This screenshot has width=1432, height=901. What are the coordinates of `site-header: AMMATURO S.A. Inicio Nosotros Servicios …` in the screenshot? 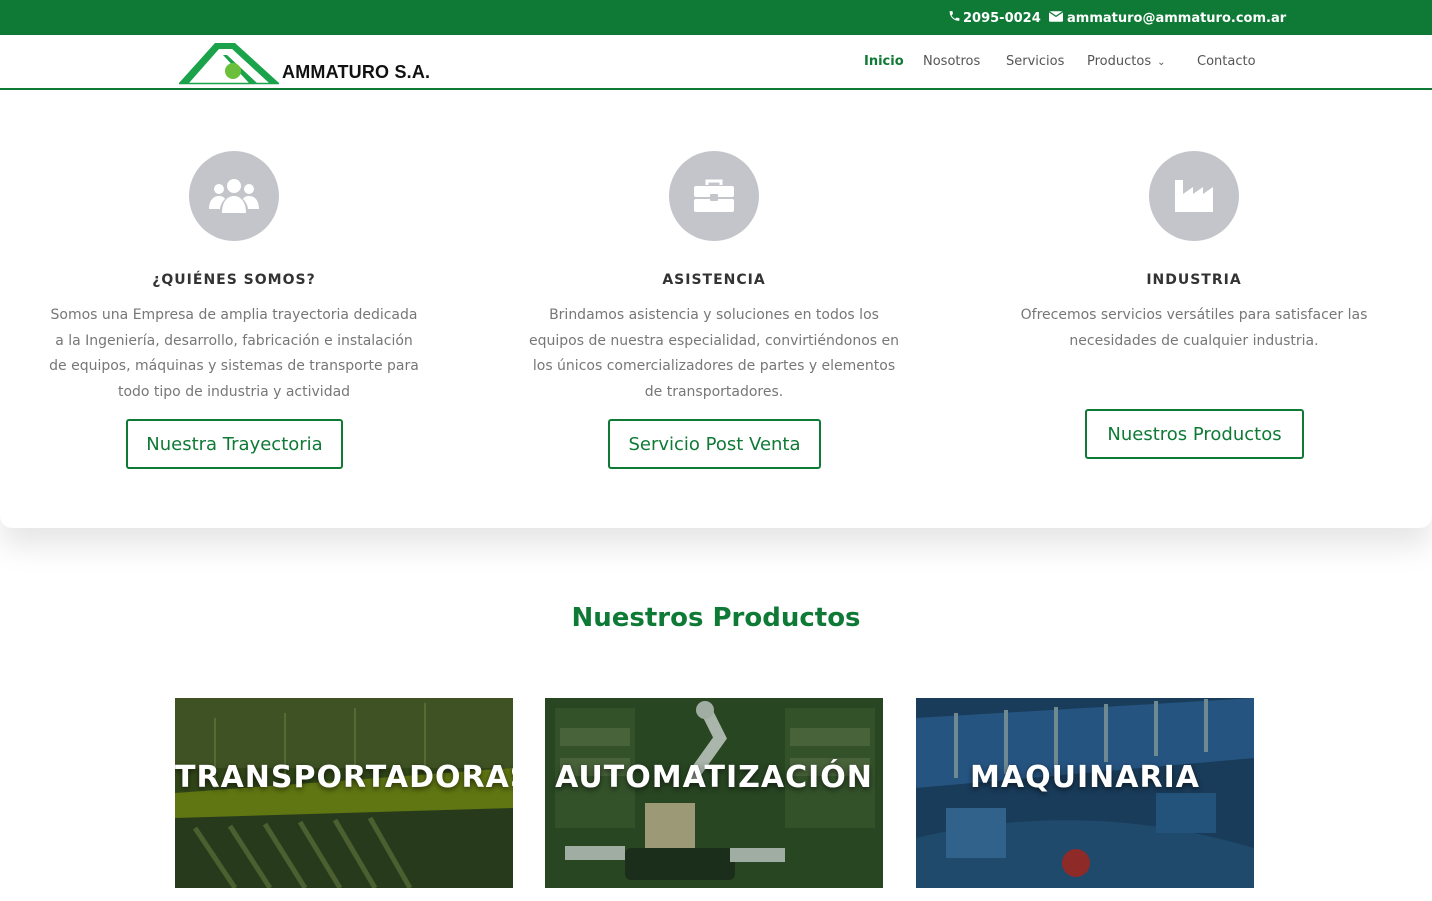 It's located at (716, 62).